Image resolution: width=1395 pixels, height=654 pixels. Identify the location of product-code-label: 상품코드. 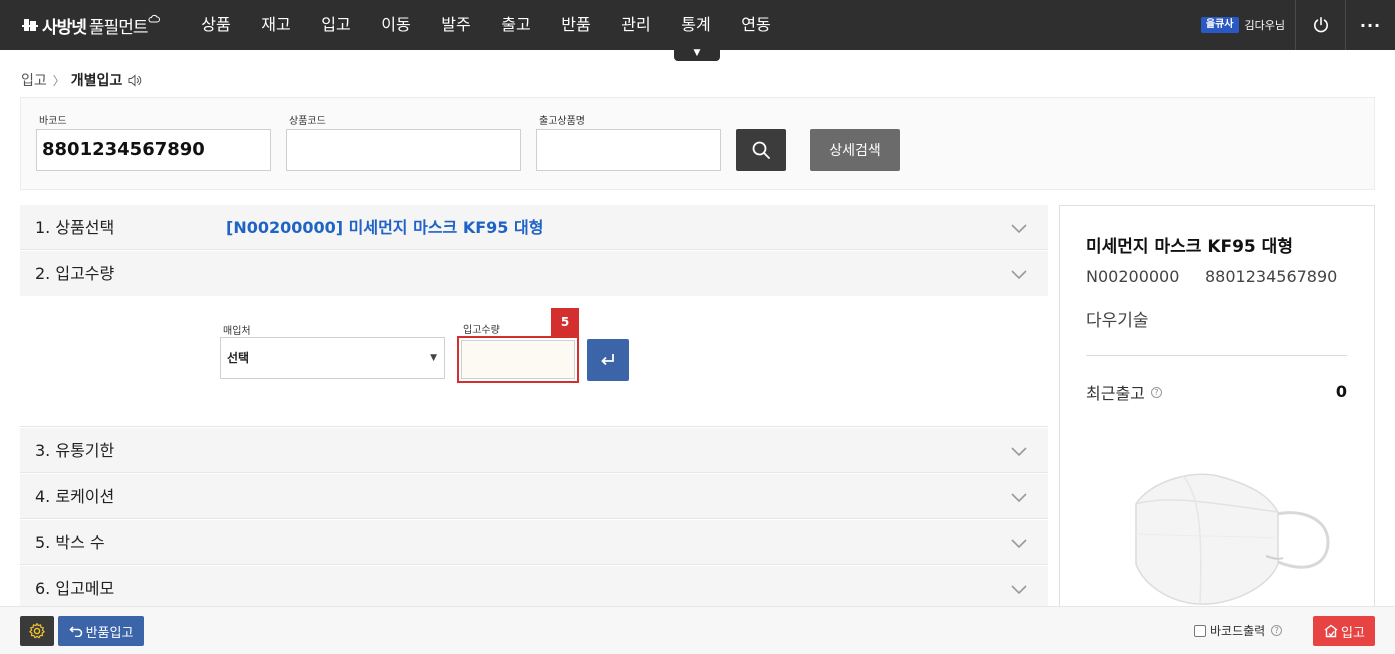
(307, 121).